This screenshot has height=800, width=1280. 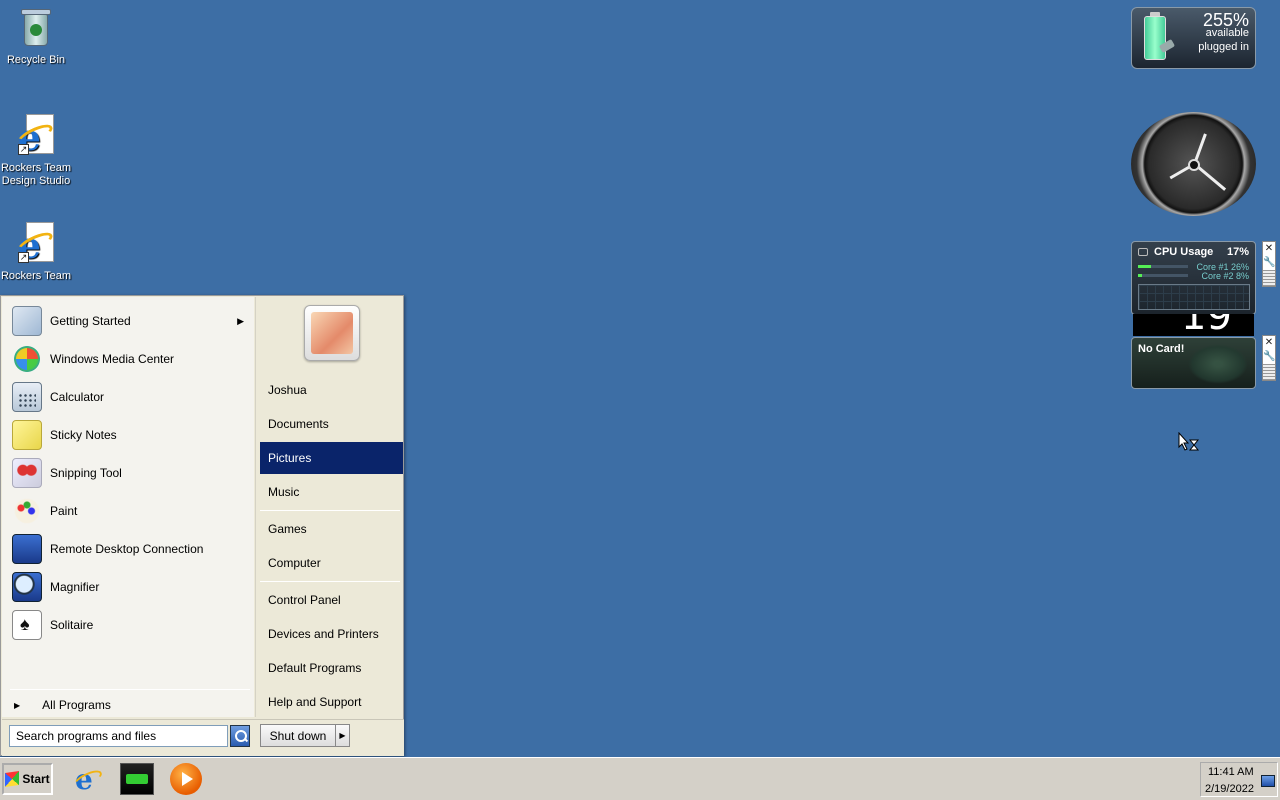 What do you see at coordinates (1163, 275) in the screenshot?
I see `core2-bar` at bounding box center [1163, 275].